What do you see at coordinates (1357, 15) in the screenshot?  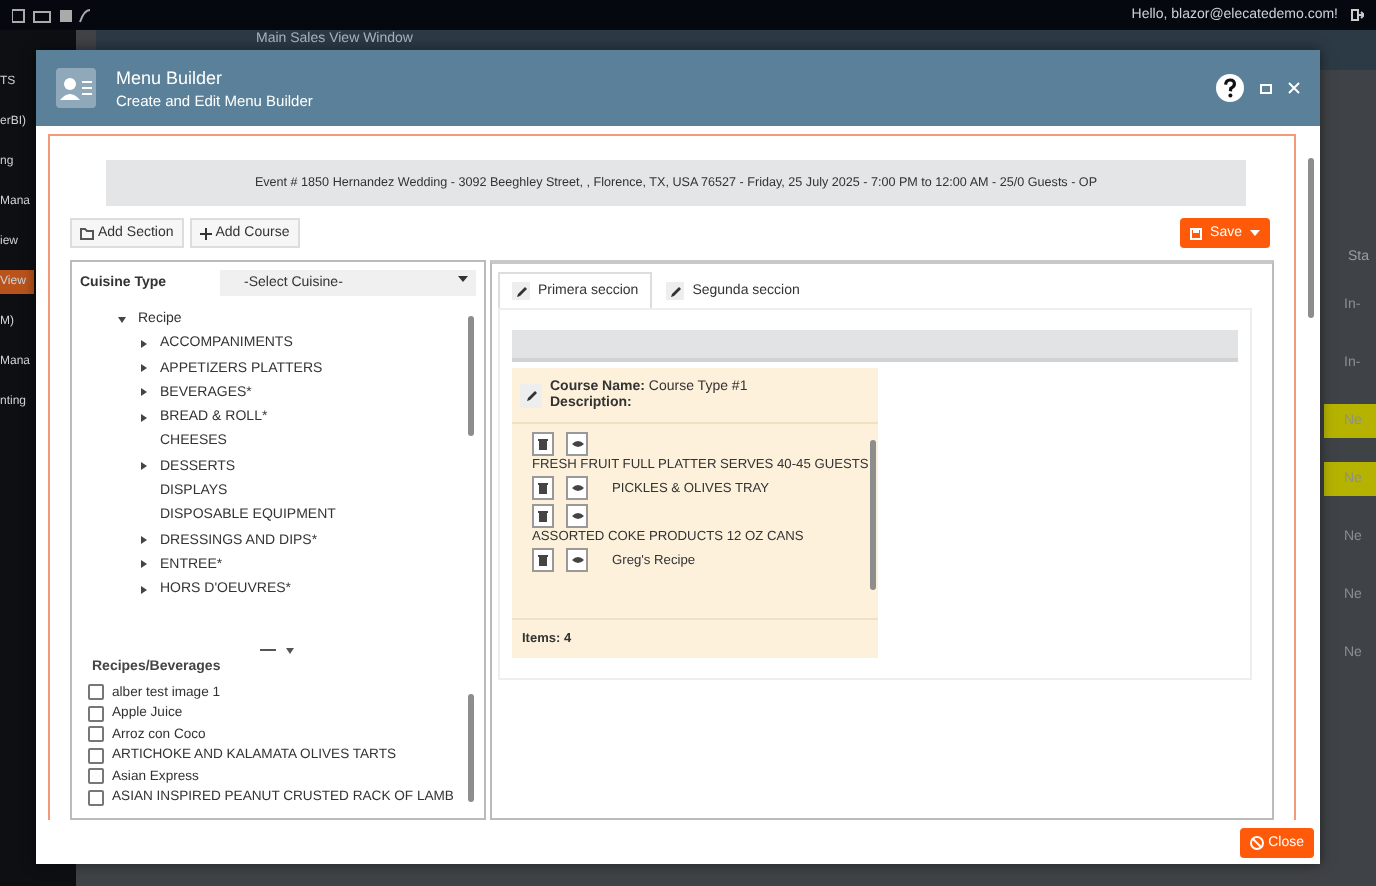 I see `logout-icon` at bounding box center [1357, 15].